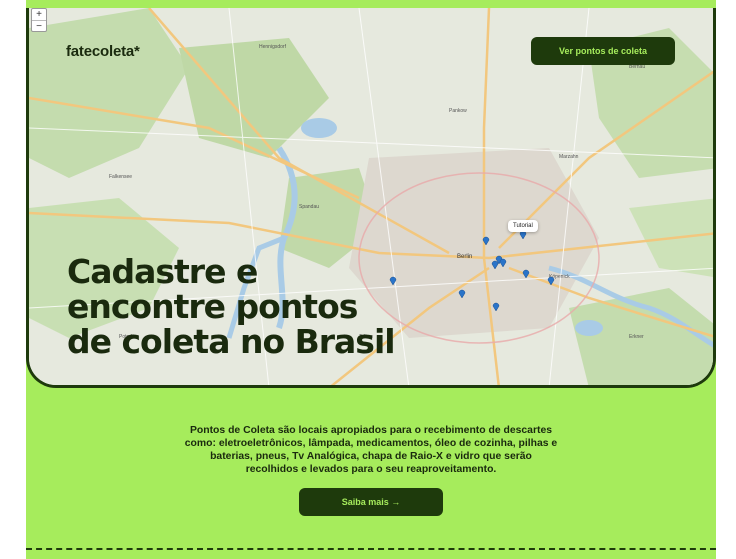 The height and width of the screenshot is (559, 736). I want to click on map-tooltip: Tutorial, so click(523, 226).